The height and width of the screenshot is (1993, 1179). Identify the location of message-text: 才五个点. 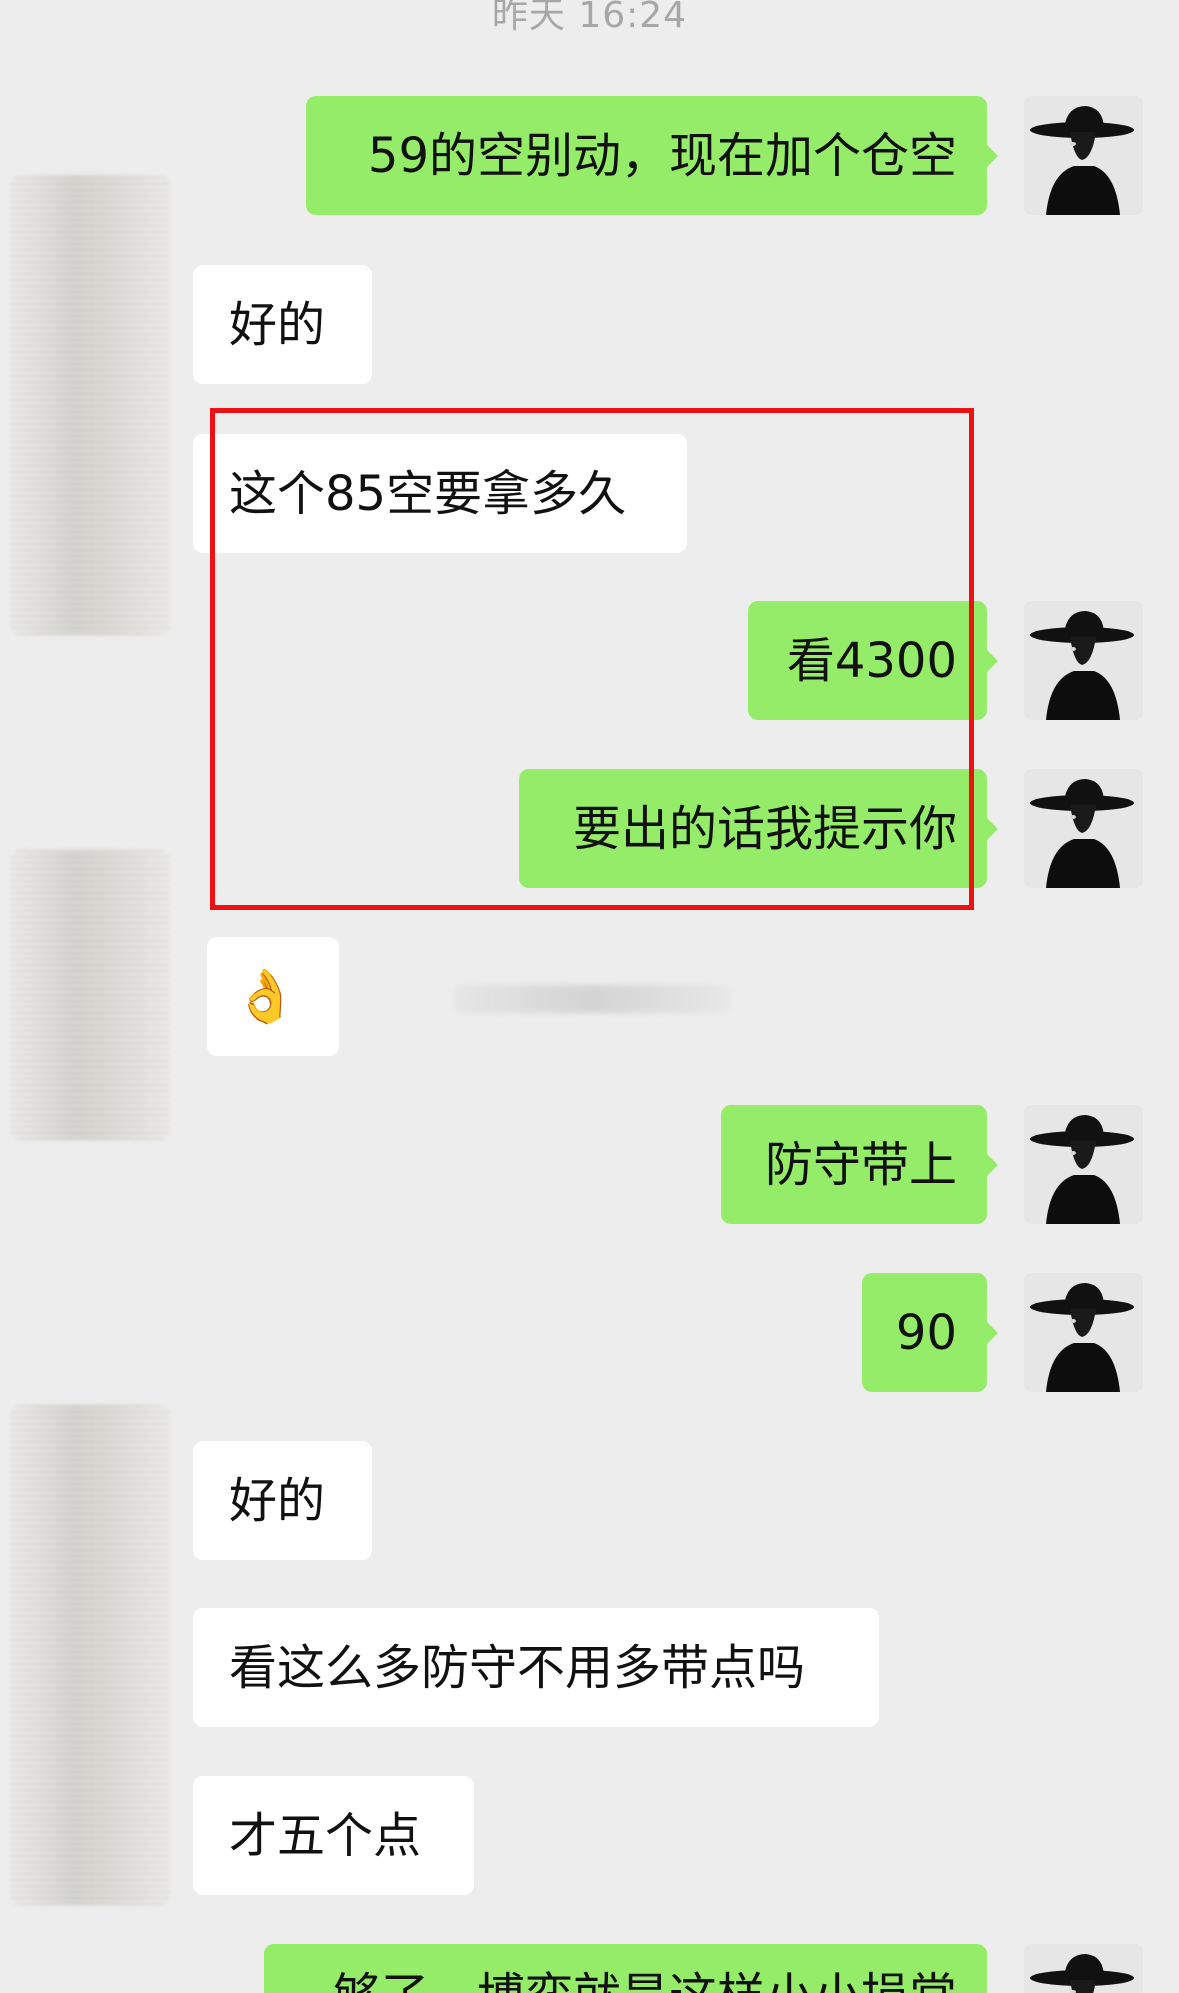
(325, 1835).